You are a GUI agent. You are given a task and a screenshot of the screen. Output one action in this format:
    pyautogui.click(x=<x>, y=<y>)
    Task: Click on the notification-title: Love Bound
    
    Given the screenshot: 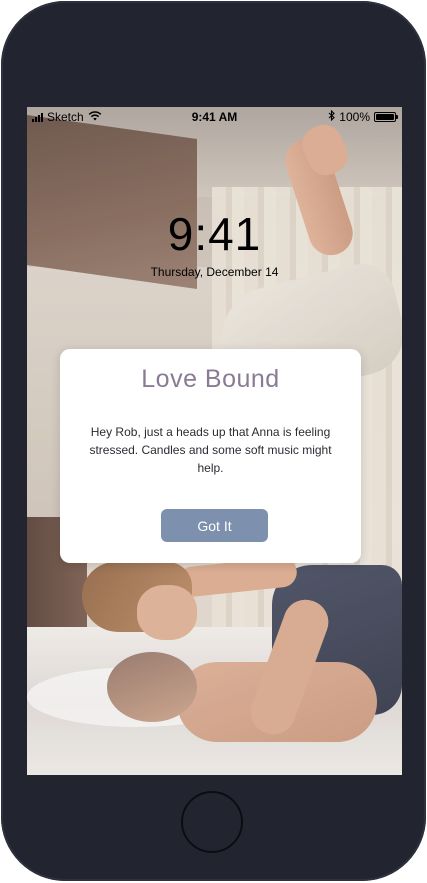 What is the action you would take?
    pyautogui.click(x=210, y=379)
    